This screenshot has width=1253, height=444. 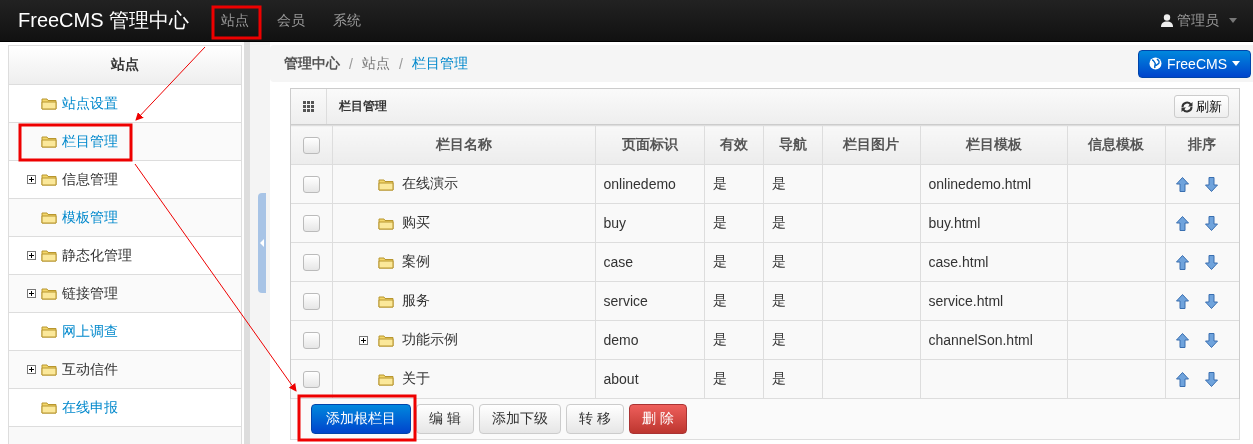 What do you see at coordinates (1187, 106) in the screenshot?
I see `refresh-icon` at bounding box center [1187, 106].